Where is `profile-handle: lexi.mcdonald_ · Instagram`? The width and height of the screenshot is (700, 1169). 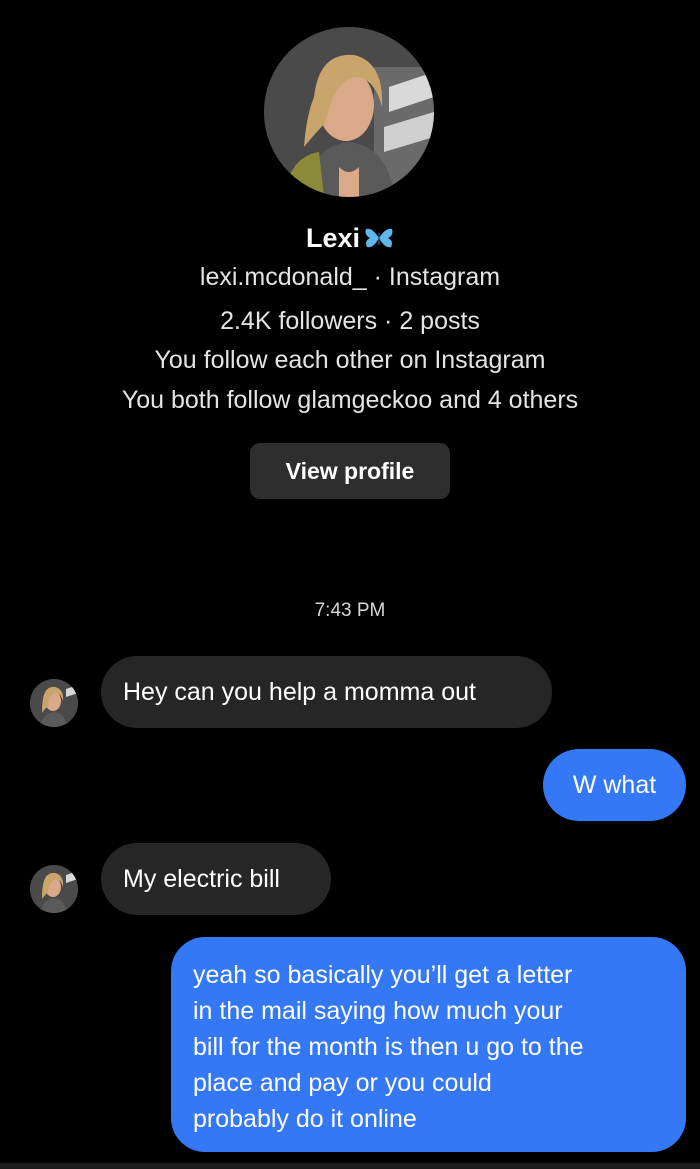 profile-handle: lexi.mcdonald_ · Instagram is located at coordinates (350, 277).